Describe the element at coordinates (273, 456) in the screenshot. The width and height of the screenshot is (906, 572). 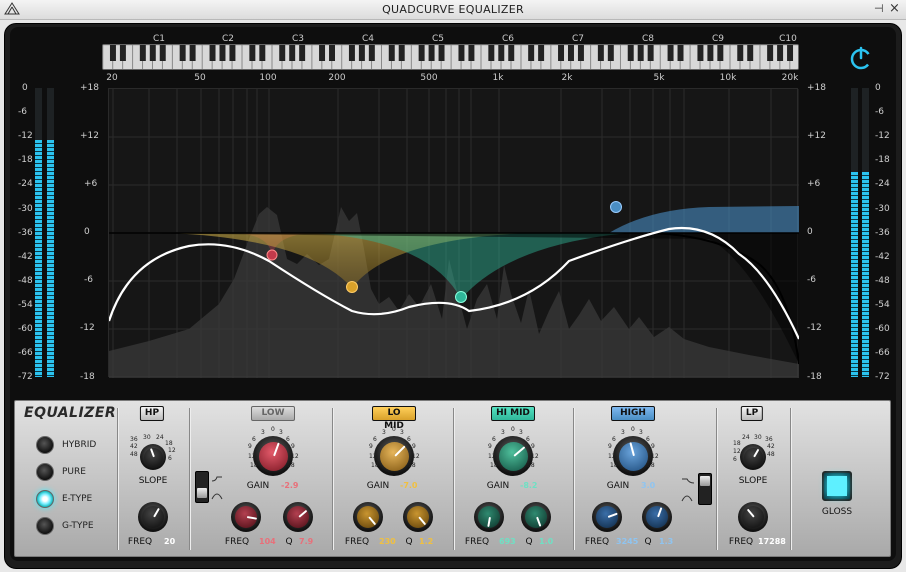
I see `low-gain-knob-cap` at that location.